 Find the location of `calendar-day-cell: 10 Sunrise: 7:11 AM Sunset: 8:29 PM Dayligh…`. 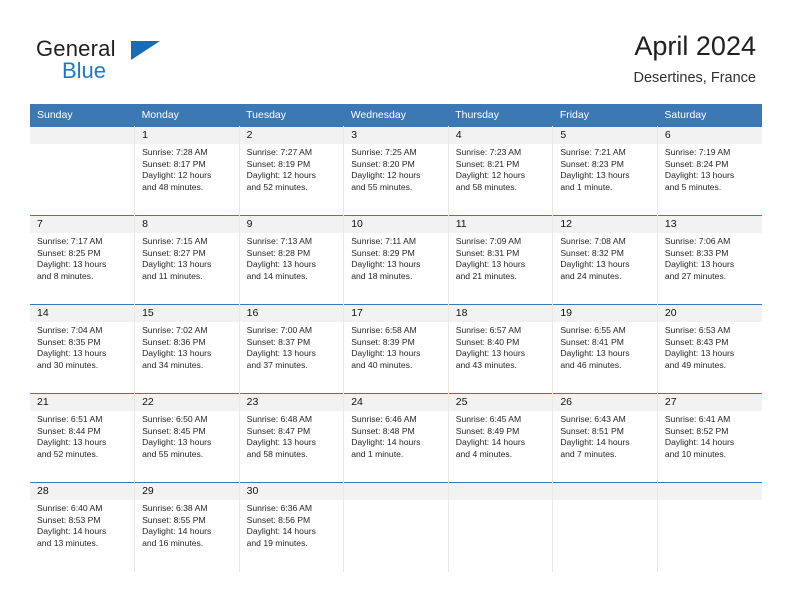

calendar-day-cell: 10 Sunrise: 7:11 AM Sunset: 8:29 PM Dayligh… is located at coordinates (396, 260).